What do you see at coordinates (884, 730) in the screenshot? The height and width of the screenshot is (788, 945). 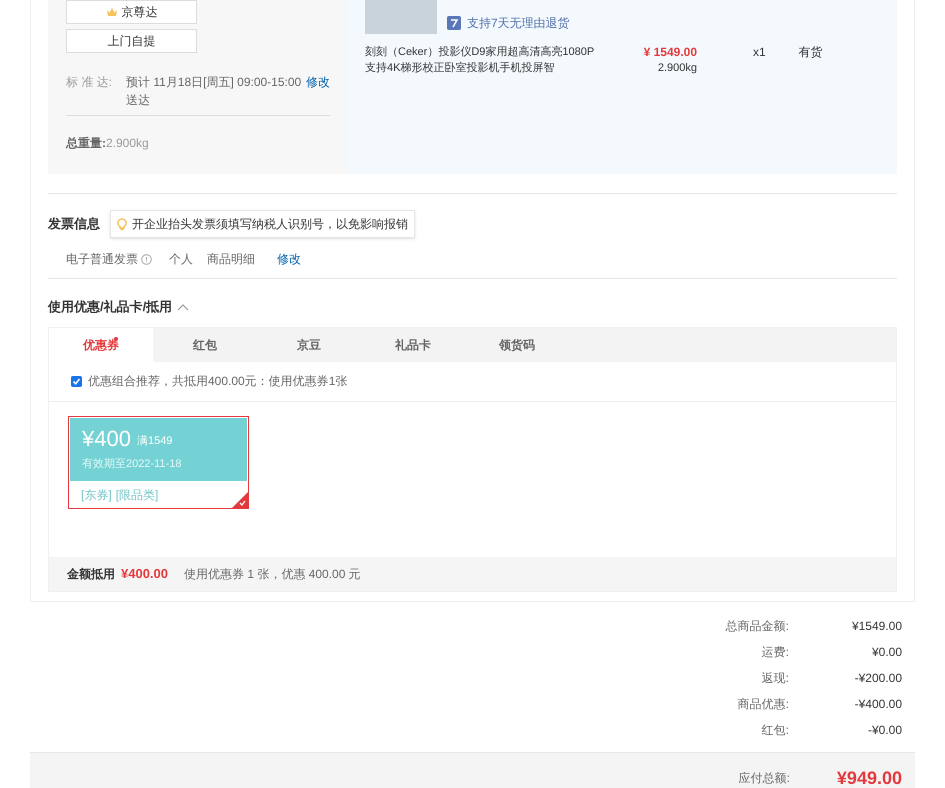 I see `total-value: -¥0.00` at bounding box center [884, 730].